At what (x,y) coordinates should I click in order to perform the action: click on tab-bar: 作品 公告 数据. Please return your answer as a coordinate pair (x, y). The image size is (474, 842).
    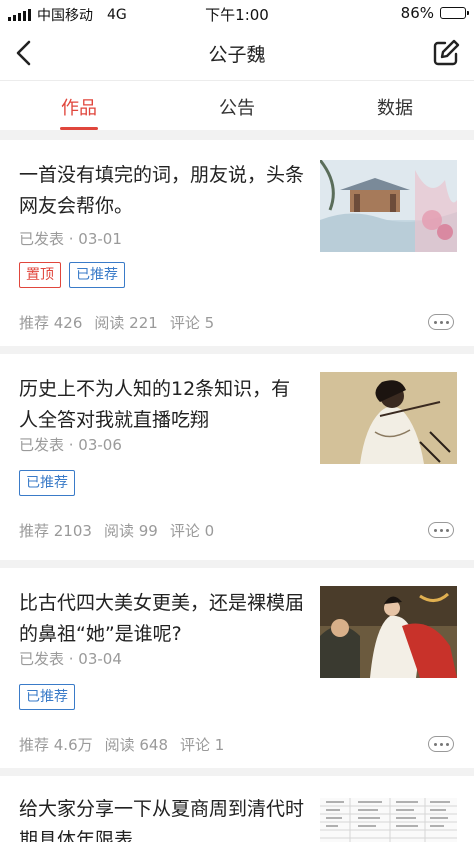
    Looking at the image, I should click on (237, 105).